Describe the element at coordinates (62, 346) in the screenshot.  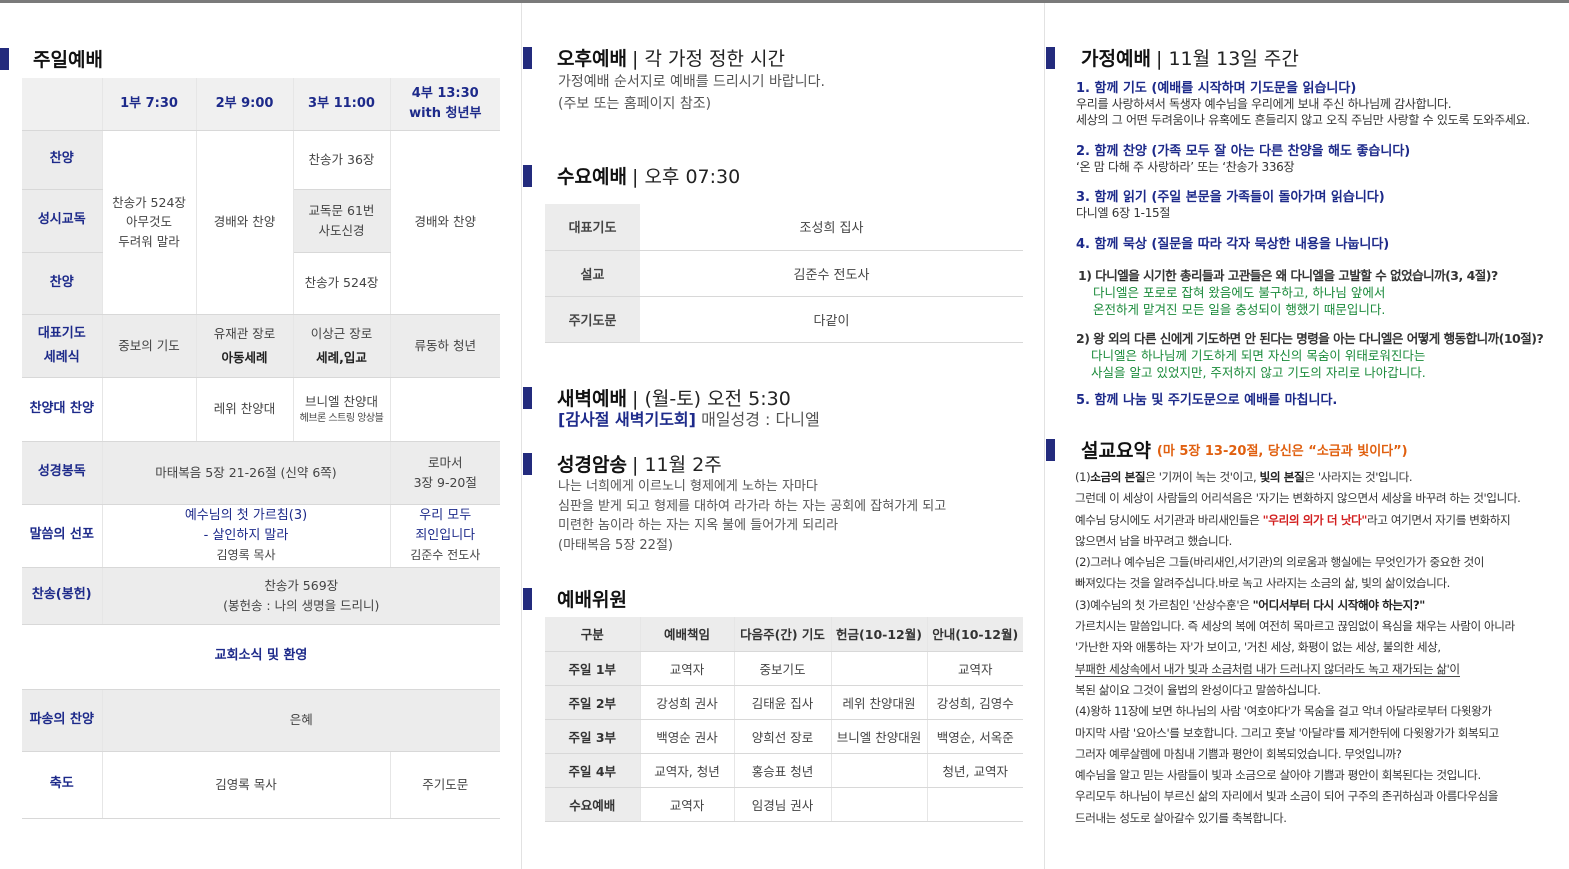
I see `row-label-prayer: 대표기도 세례식` at that location.